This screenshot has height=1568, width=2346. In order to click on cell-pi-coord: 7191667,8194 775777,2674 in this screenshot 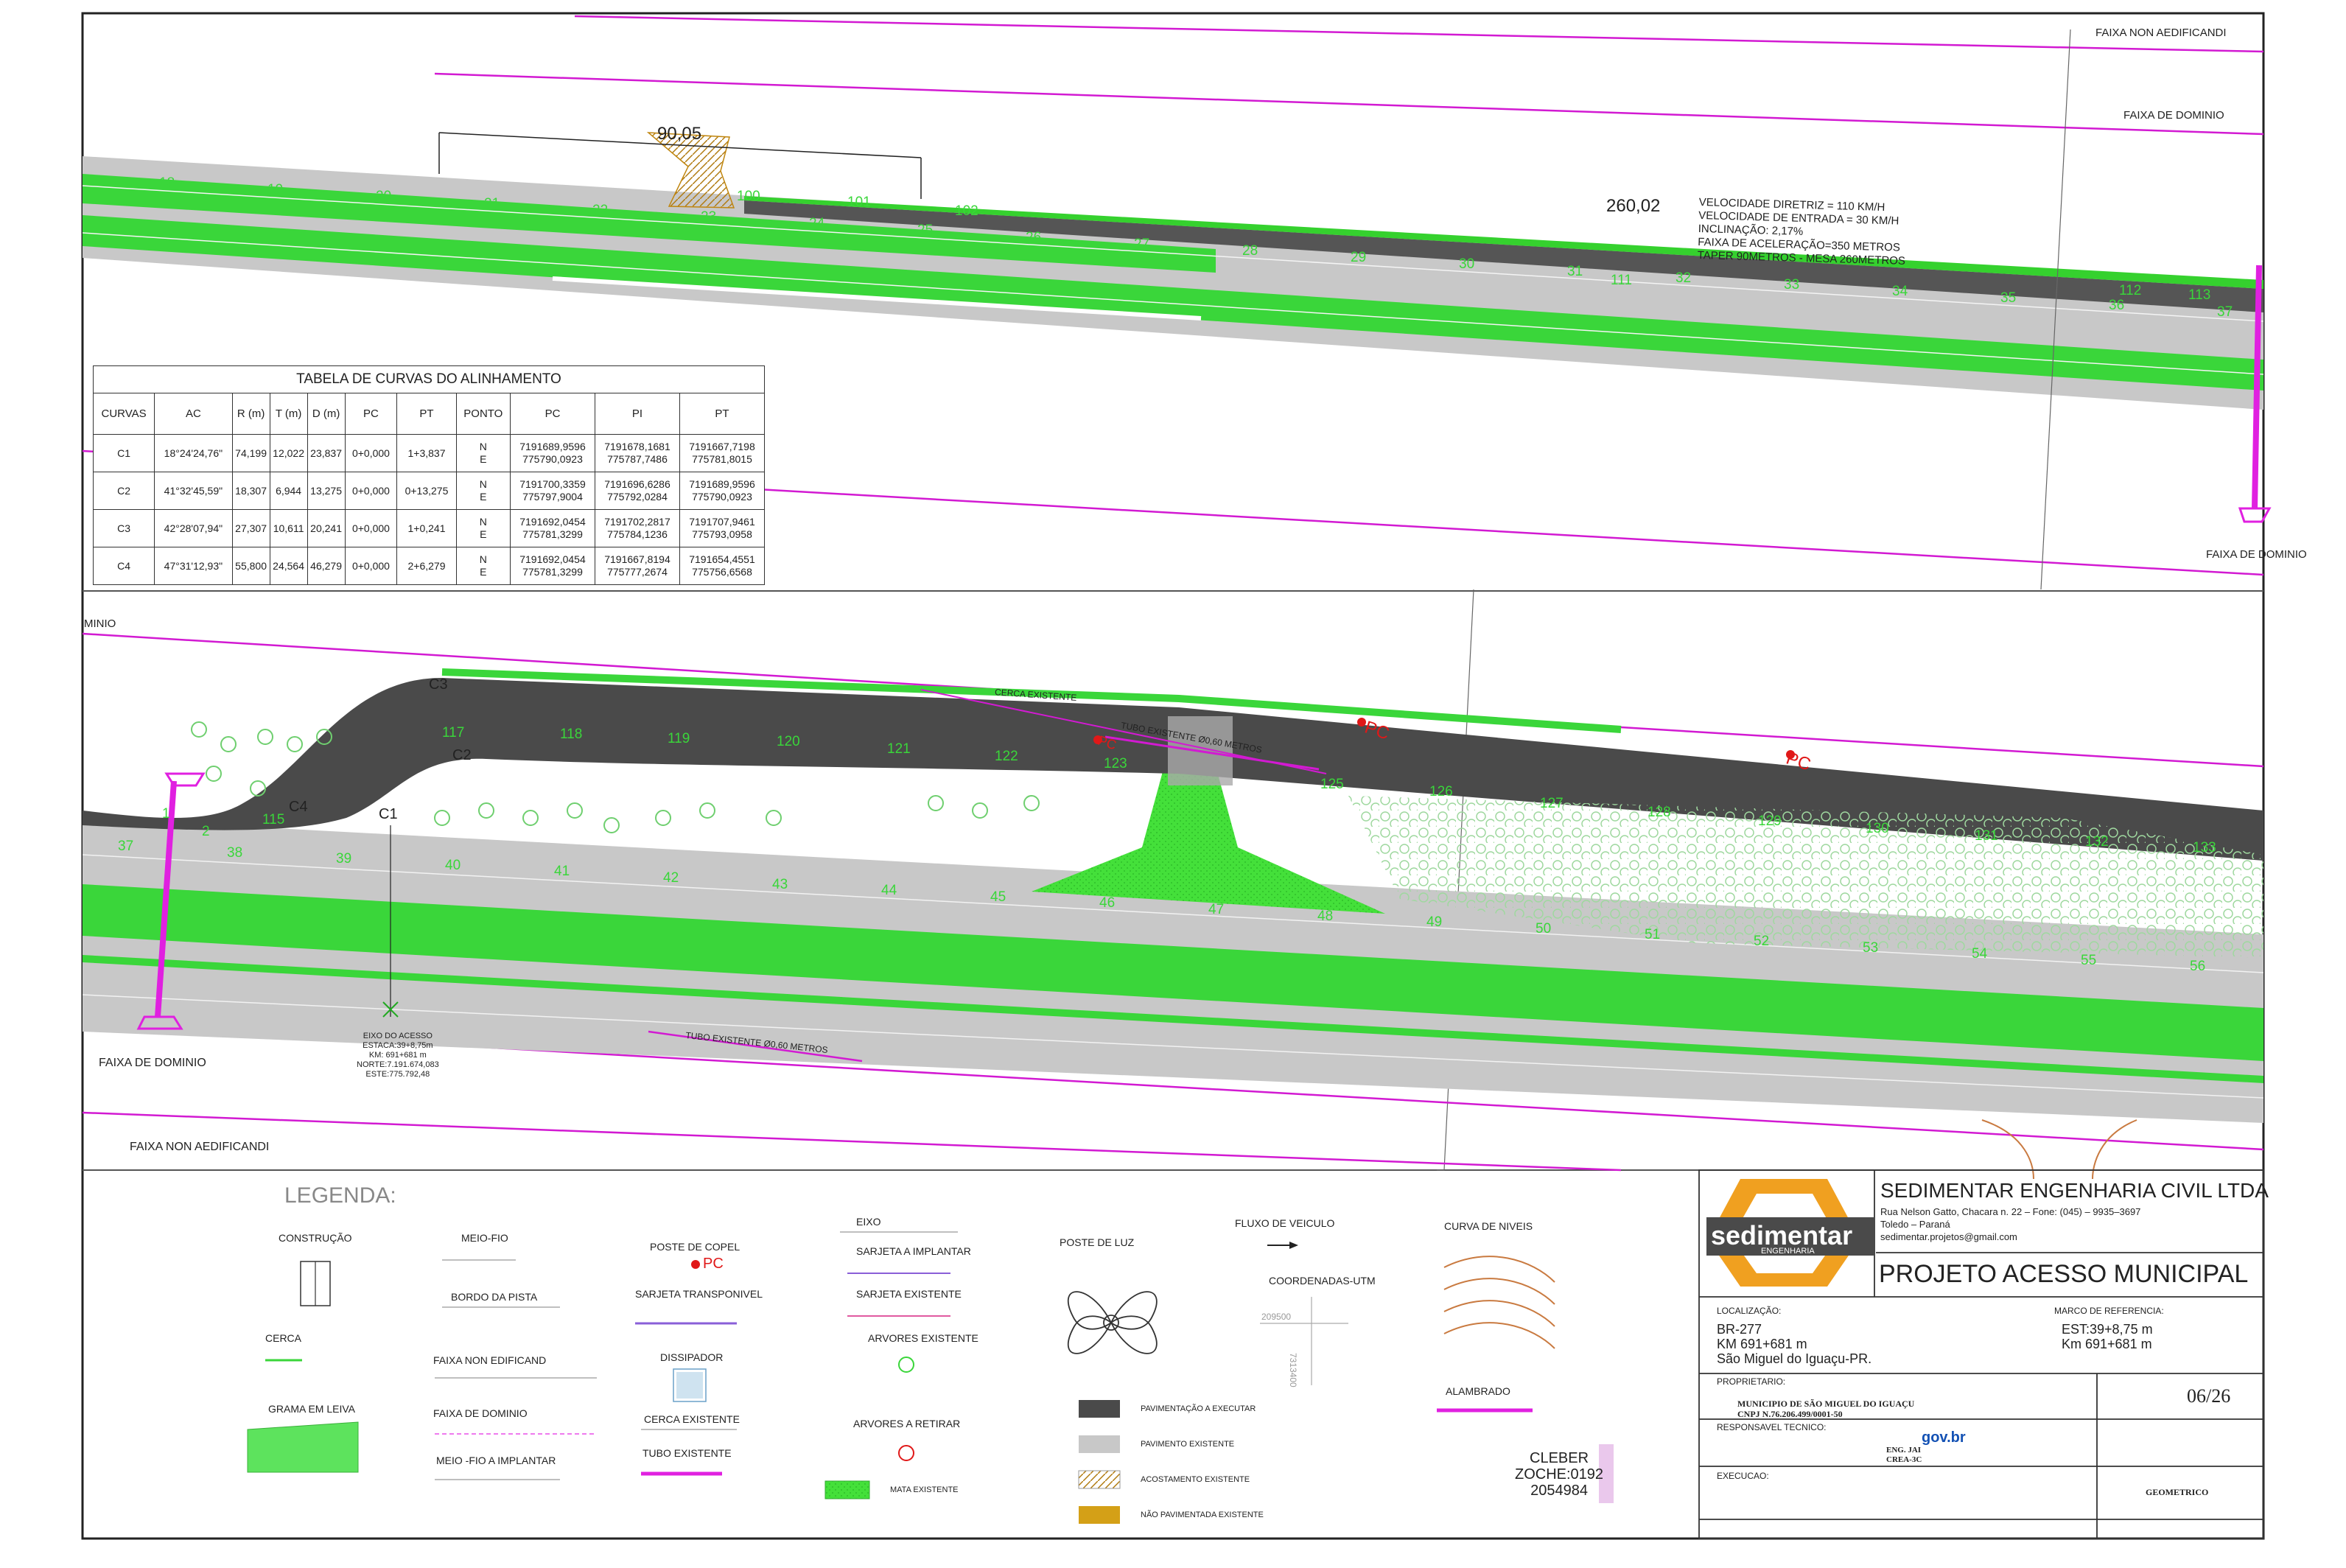, I will do `click(637, 566)`.